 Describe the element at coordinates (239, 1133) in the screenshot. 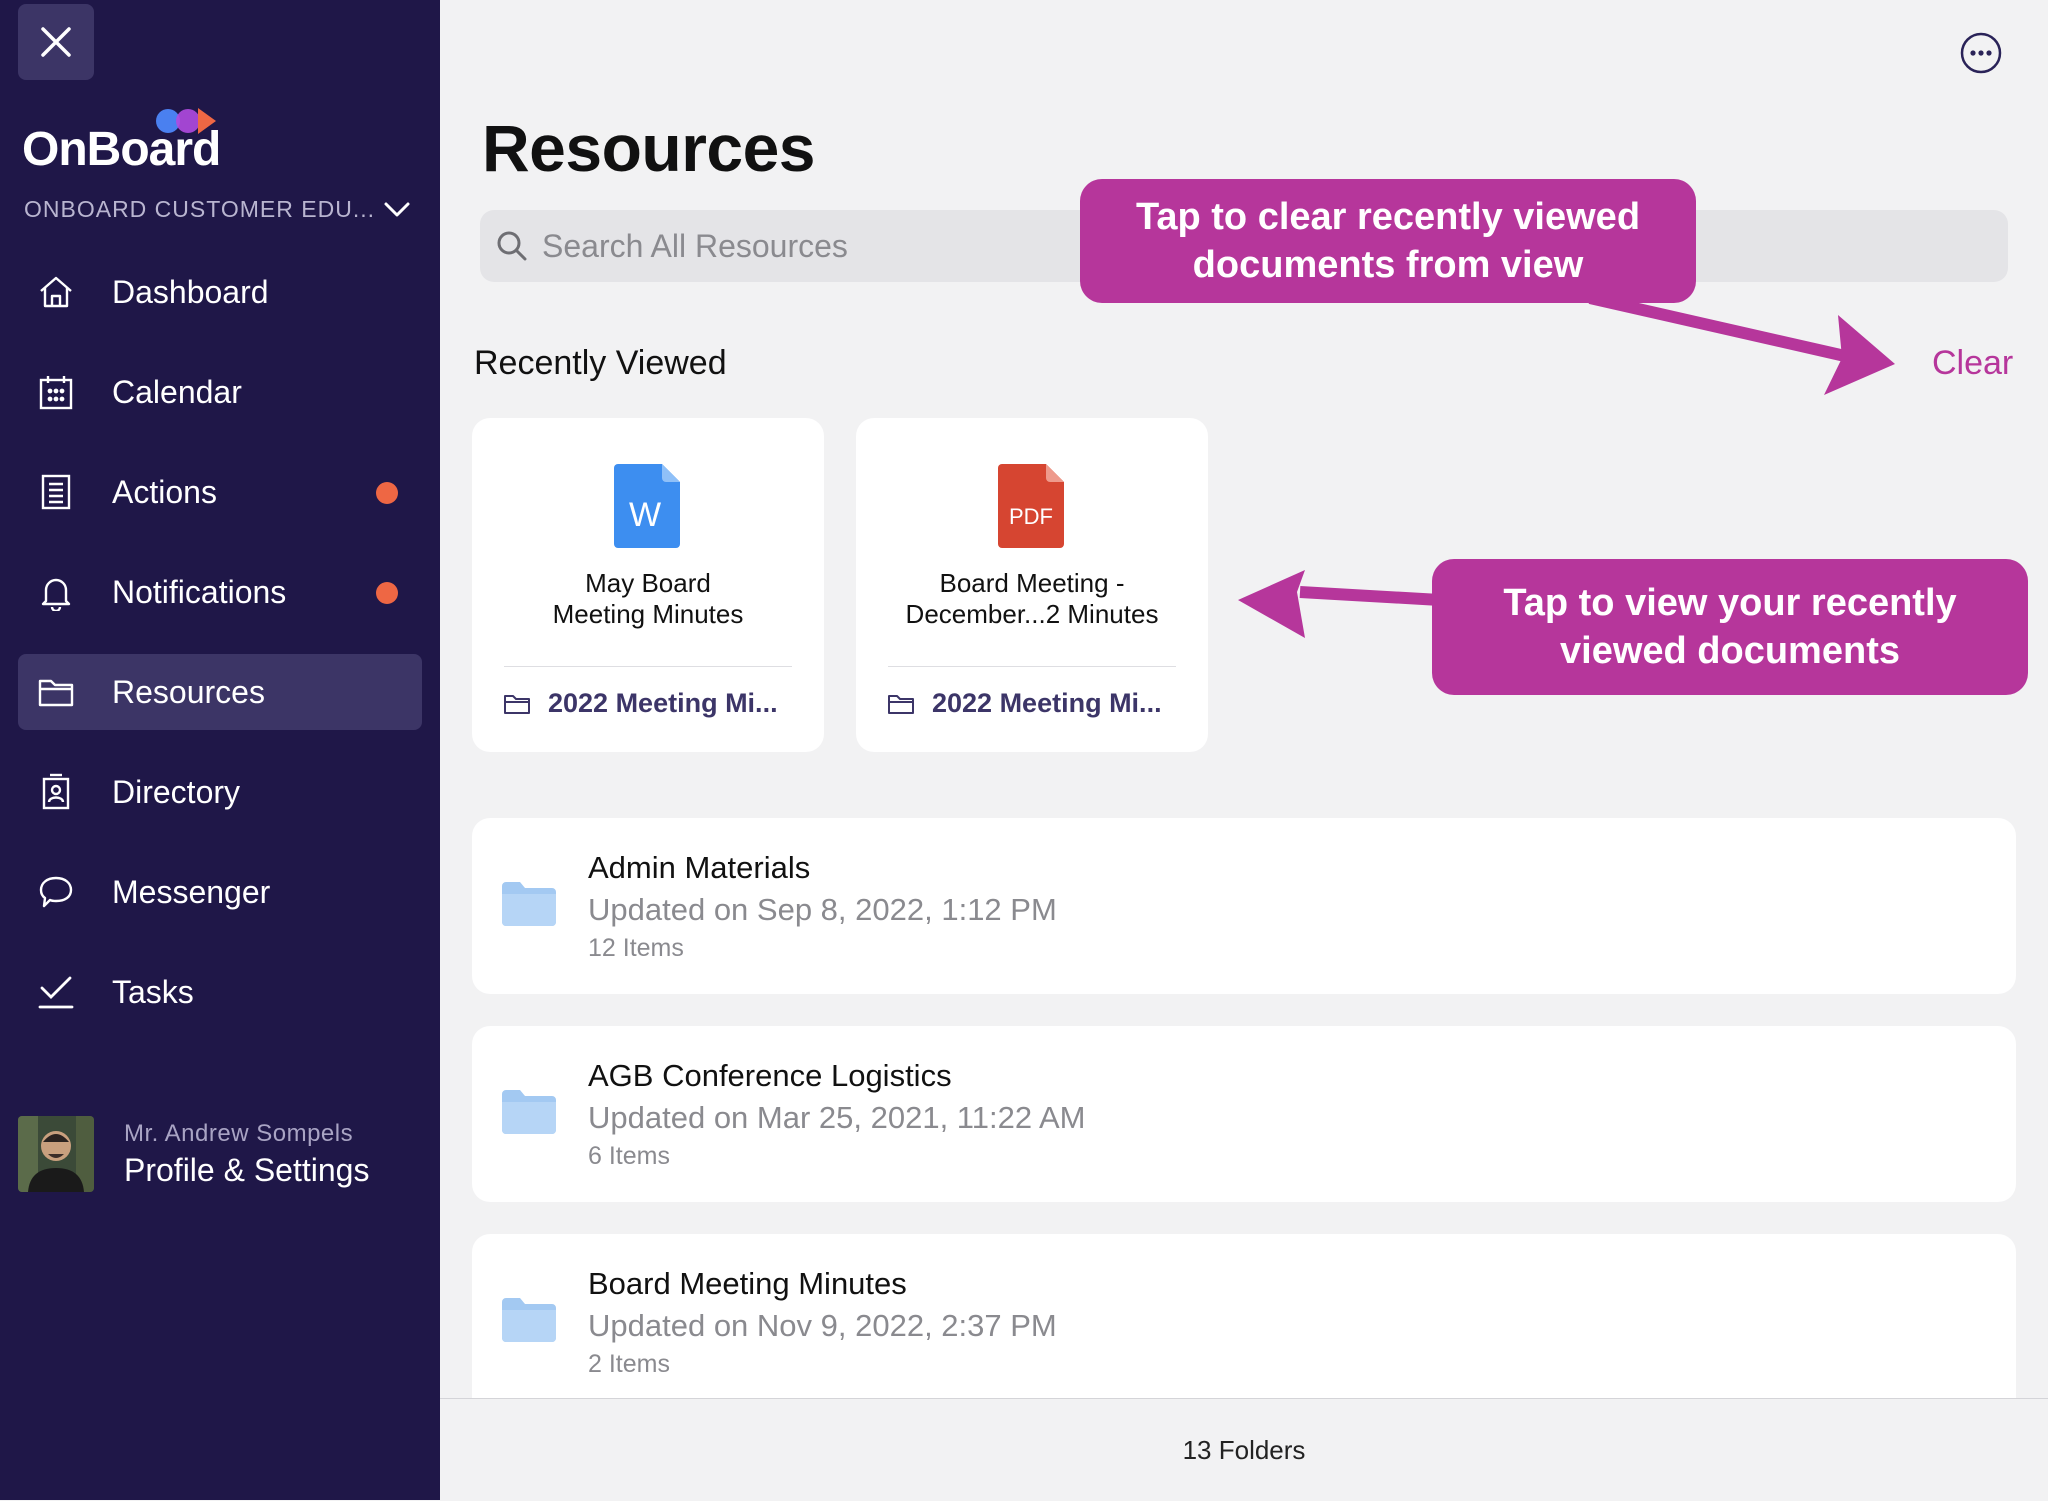

I see `profile-name: Mr. Andrew Sompels` at that location.